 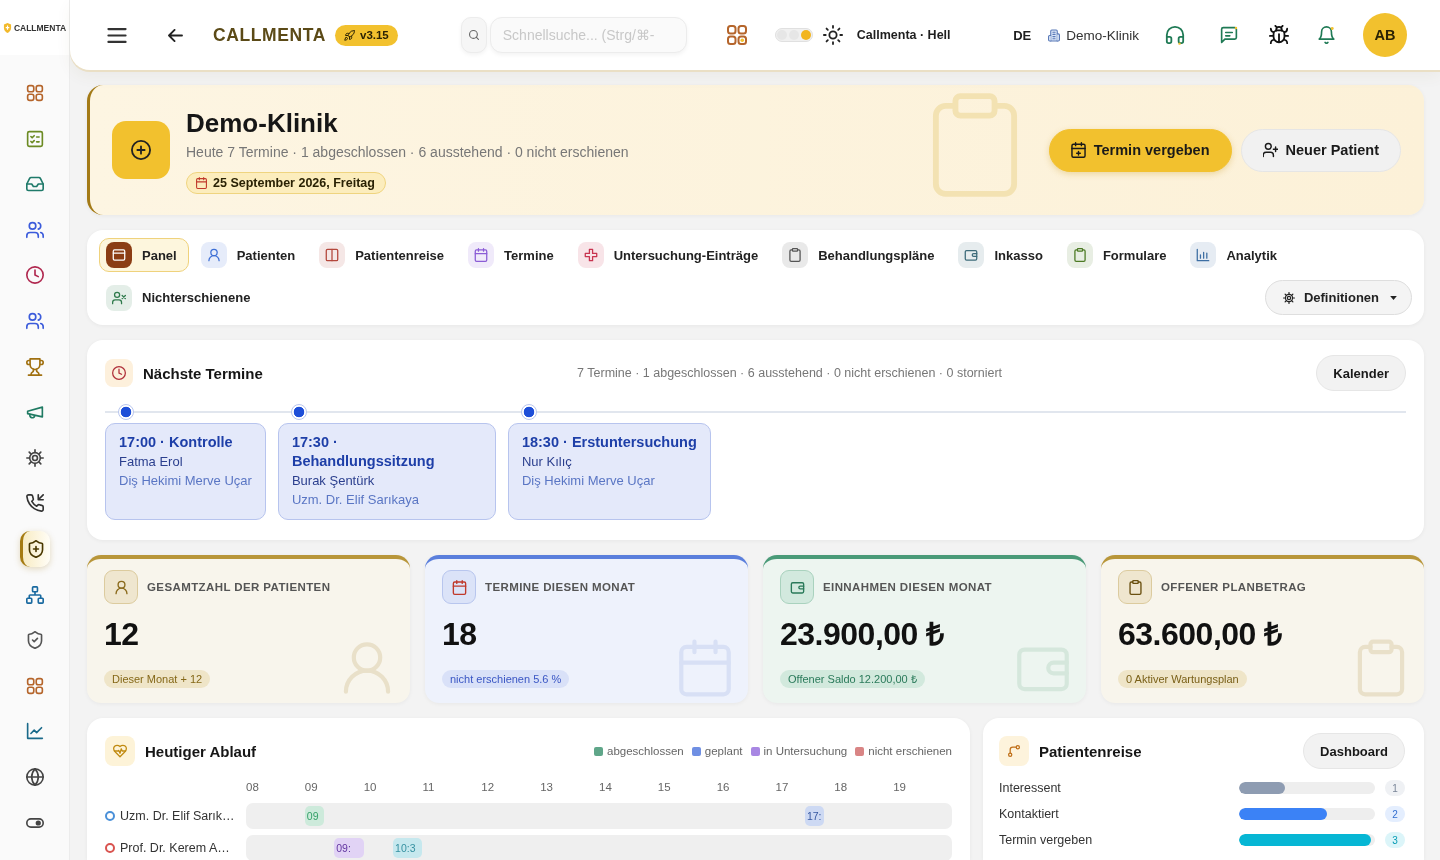 What do you see at coordinates (1090, 751) in the screenshot?
I see `section-title: Patientenreise` at bounding box center [1090, 751].